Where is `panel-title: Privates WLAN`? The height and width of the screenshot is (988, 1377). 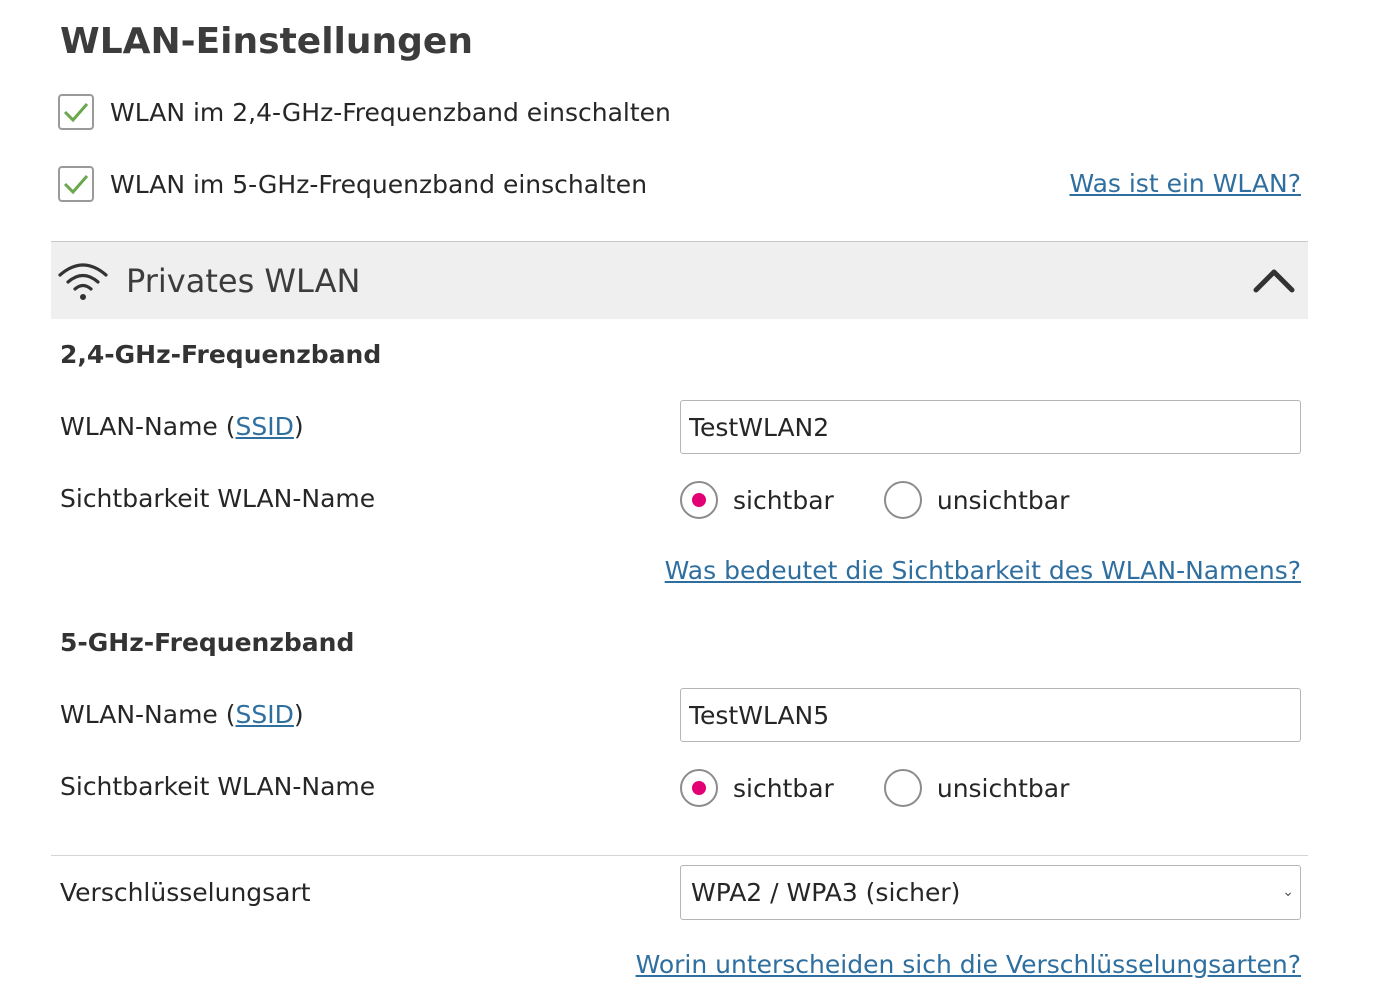
panel-title: Privates WLAN is located at coordinates (243, 281).